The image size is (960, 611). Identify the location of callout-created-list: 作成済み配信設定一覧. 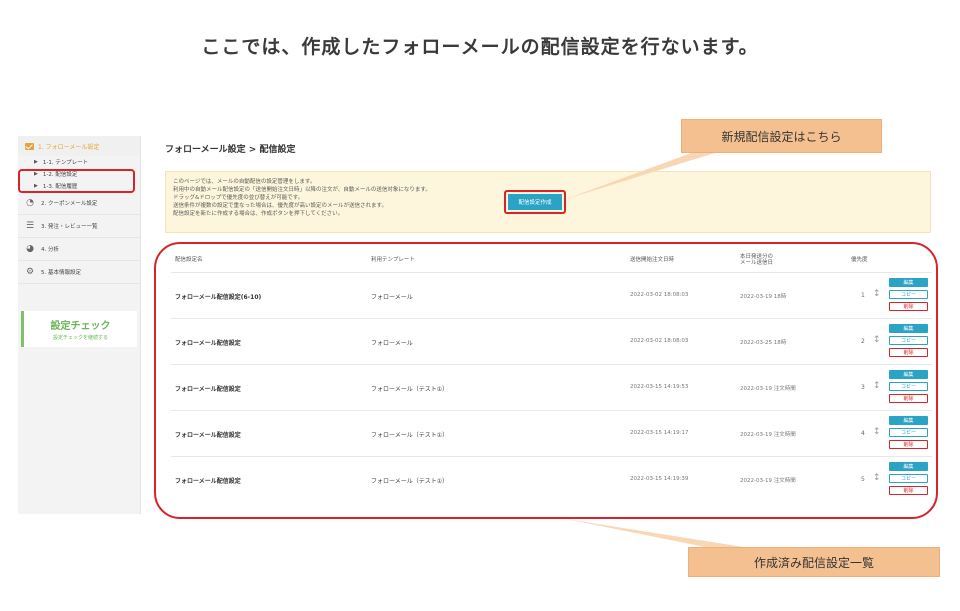
(814, 562).